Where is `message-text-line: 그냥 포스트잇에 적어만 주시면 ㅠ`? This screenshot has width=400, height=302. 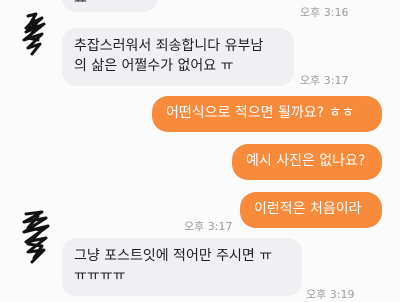
message-text-line: 그냥 포스트잇에 적어만 주시면 ㅠ is located at coordinates (173, 256).